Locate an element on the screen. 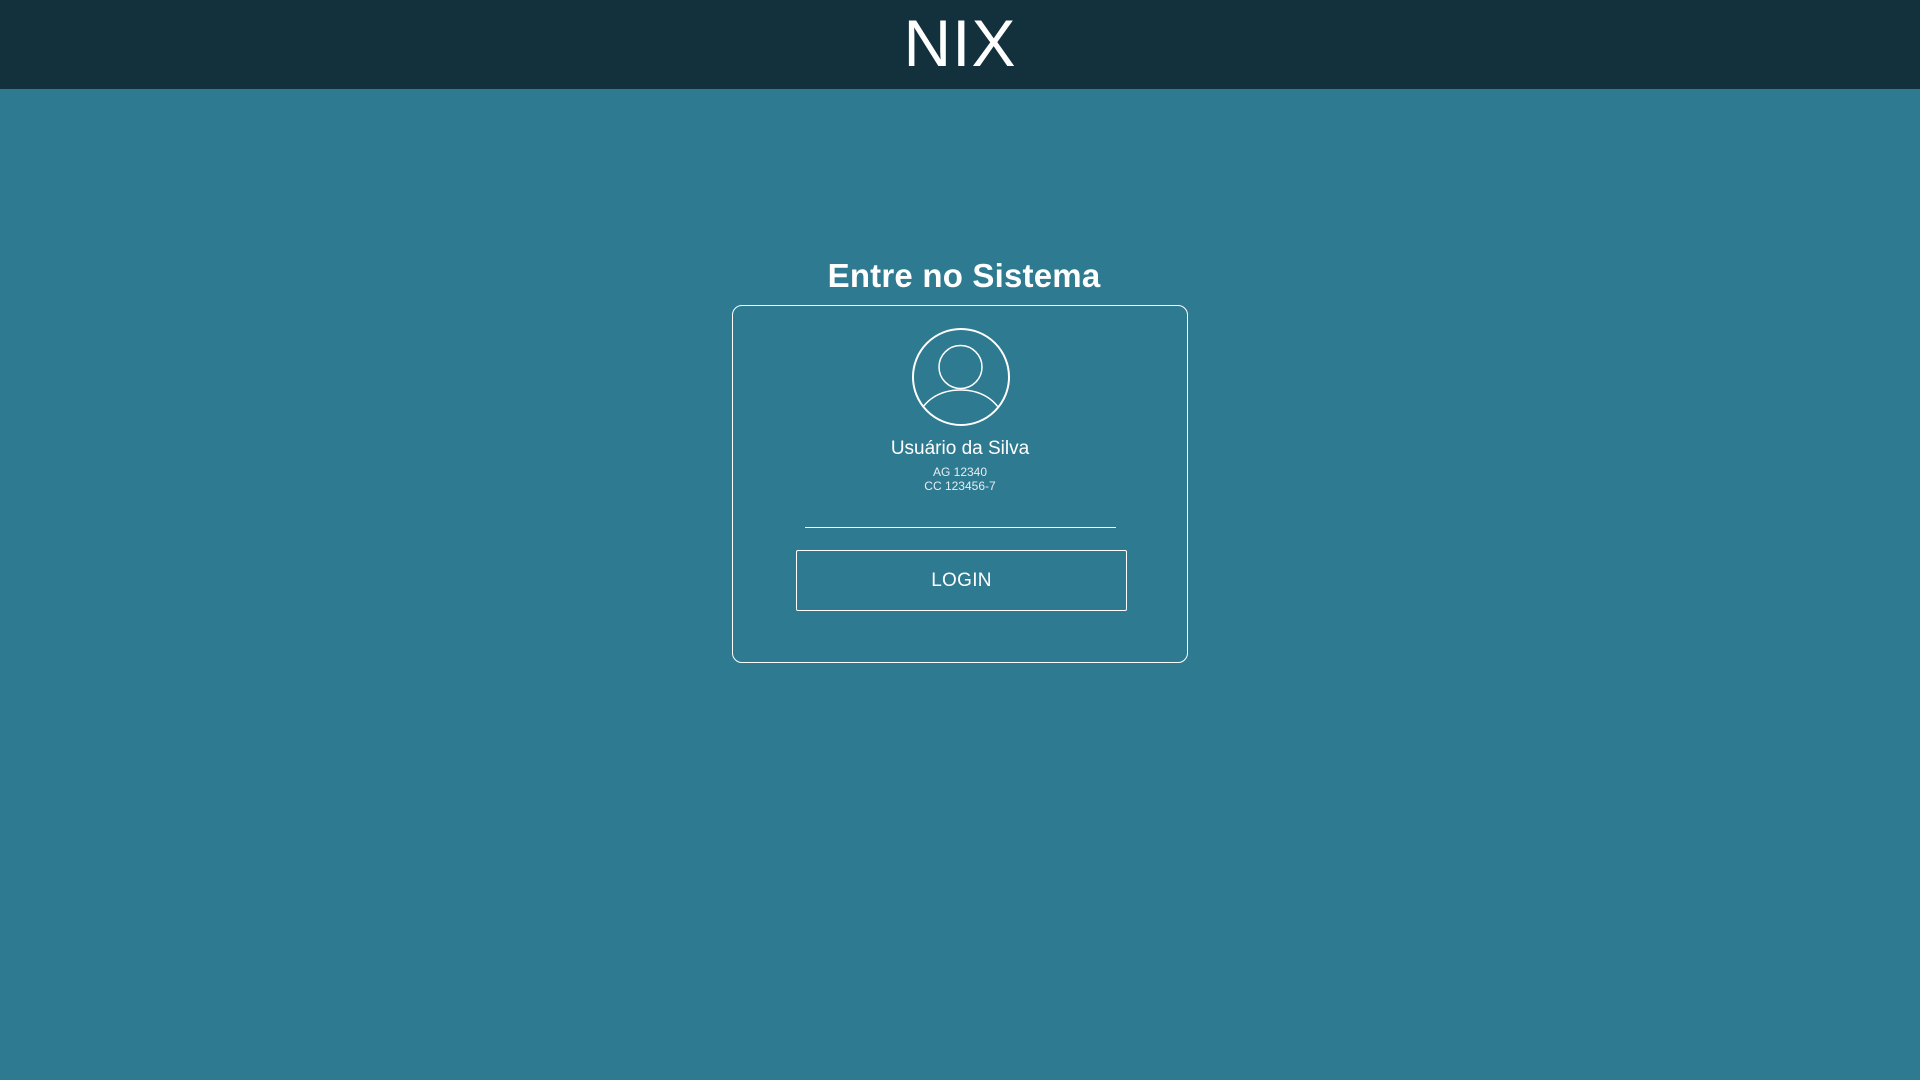 The image size is (1920, 1080). password-input is located at coordinates (960, 515).